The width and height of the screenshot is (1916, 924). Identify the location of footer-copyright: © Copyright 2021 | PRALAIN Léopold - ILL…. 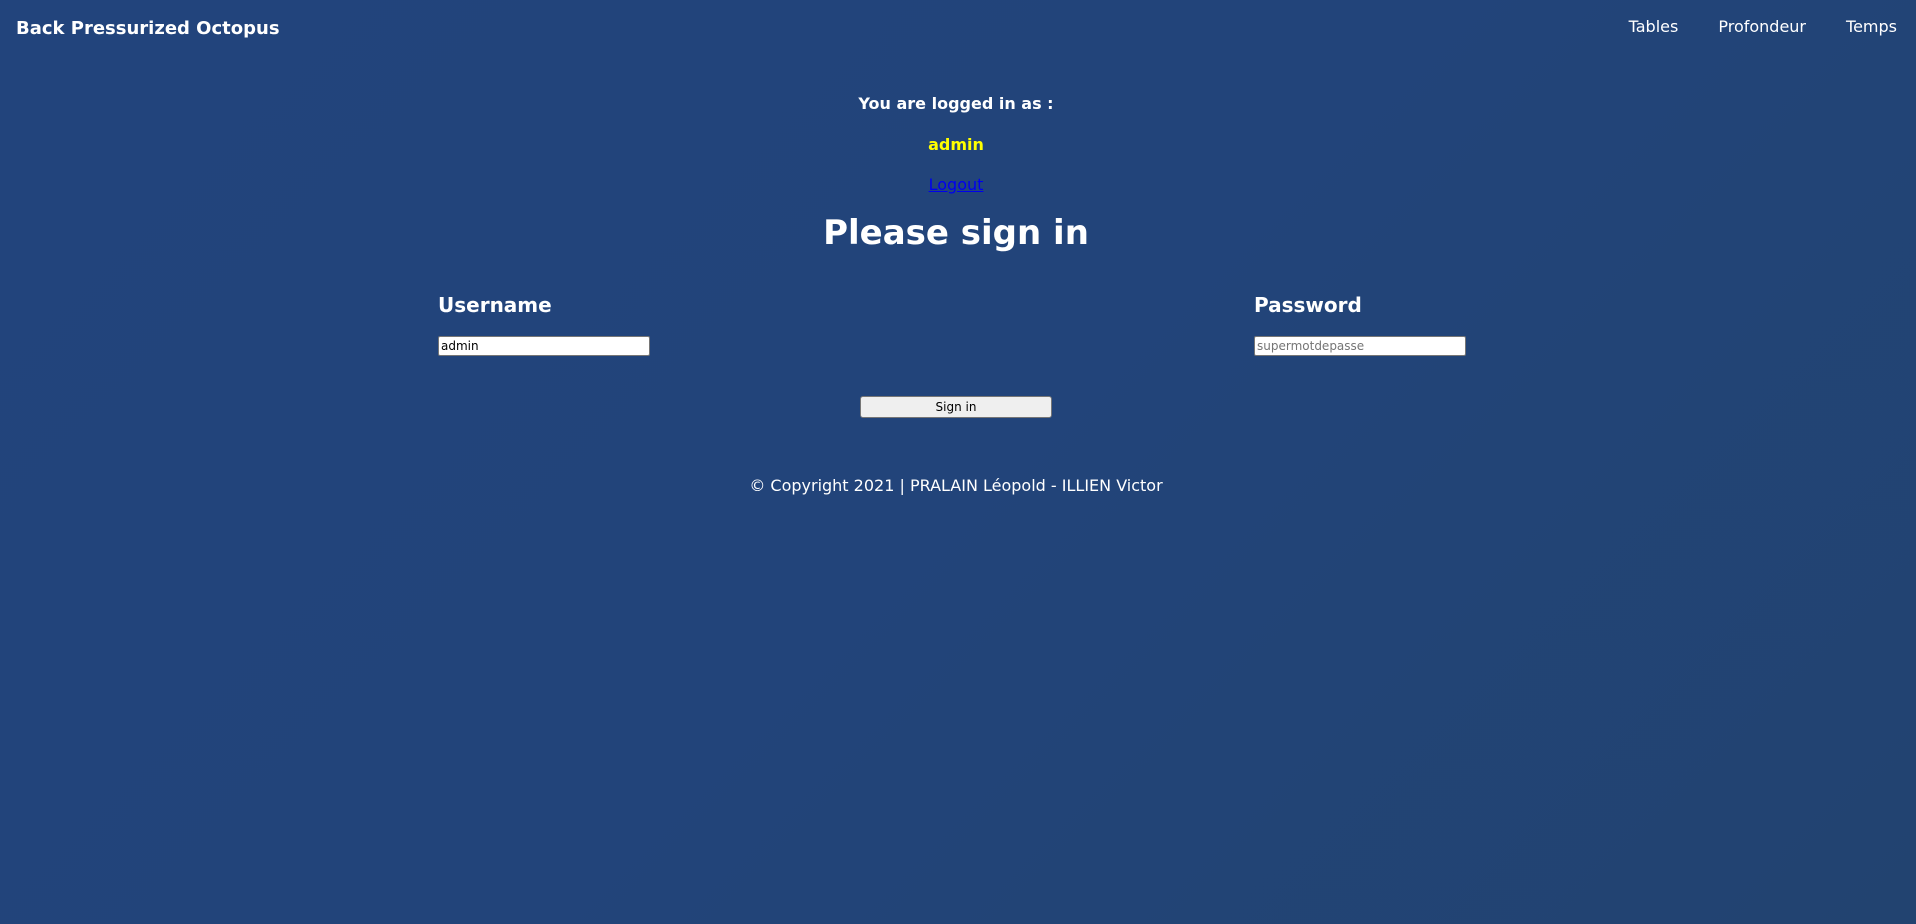
(956, 485).